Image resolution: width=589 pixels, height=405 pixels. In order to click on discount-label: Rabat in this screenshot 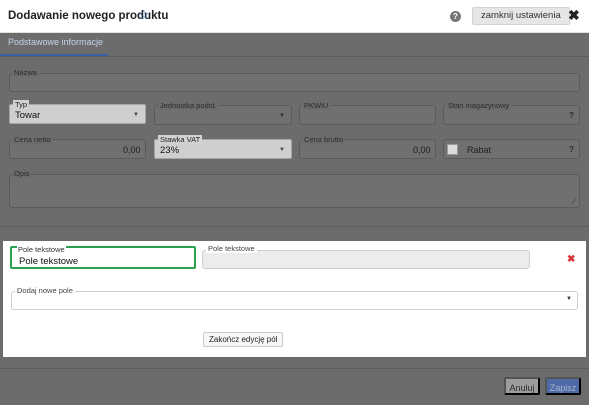, I will do `click(479, 150)`.